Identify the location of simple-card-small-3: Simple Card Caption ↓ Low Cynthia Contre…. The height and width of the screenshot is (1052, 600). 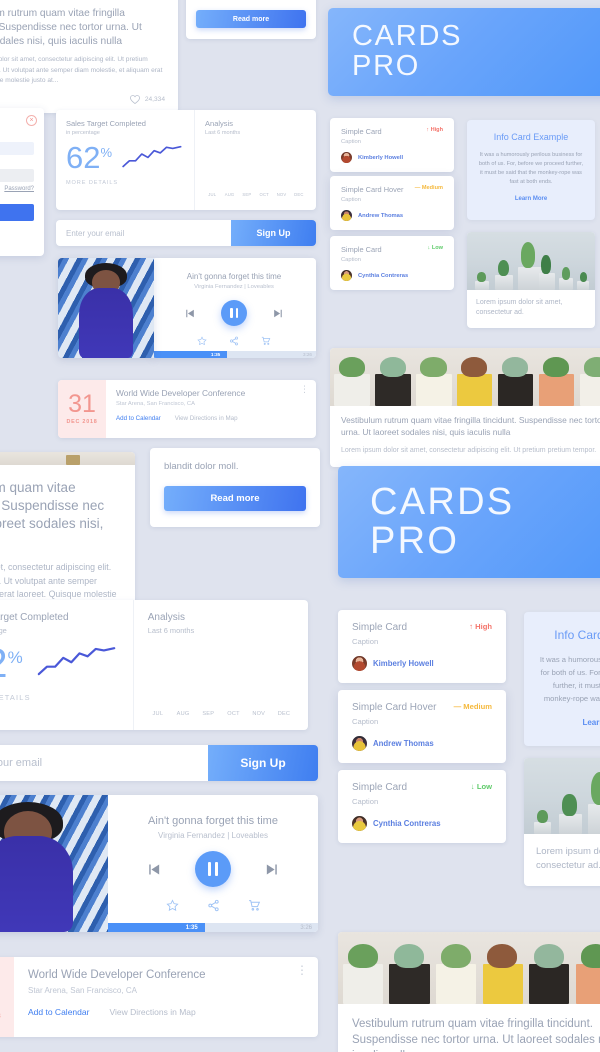
(392, 263).